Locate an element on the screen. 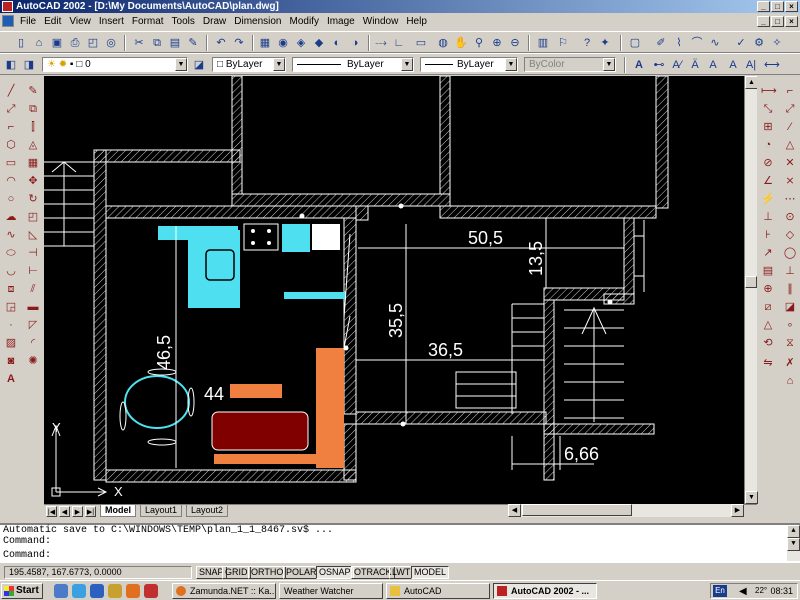 This screenshot has width=800, height=600. menu-file: File is located at coordinates (28, 21).